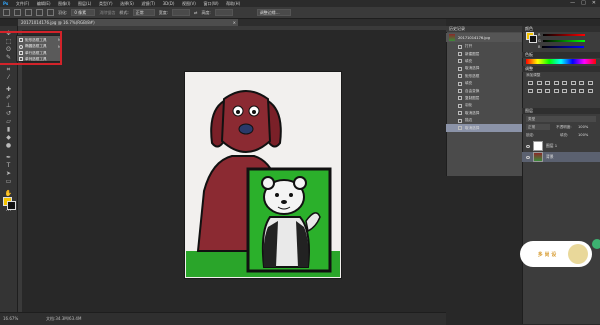 The width and height of the screenshot is (600, 325). What do you see at coordinates (163, 12) in the screenshot?
I see `width-label: 宽度:` at bounding box center [163, 12].